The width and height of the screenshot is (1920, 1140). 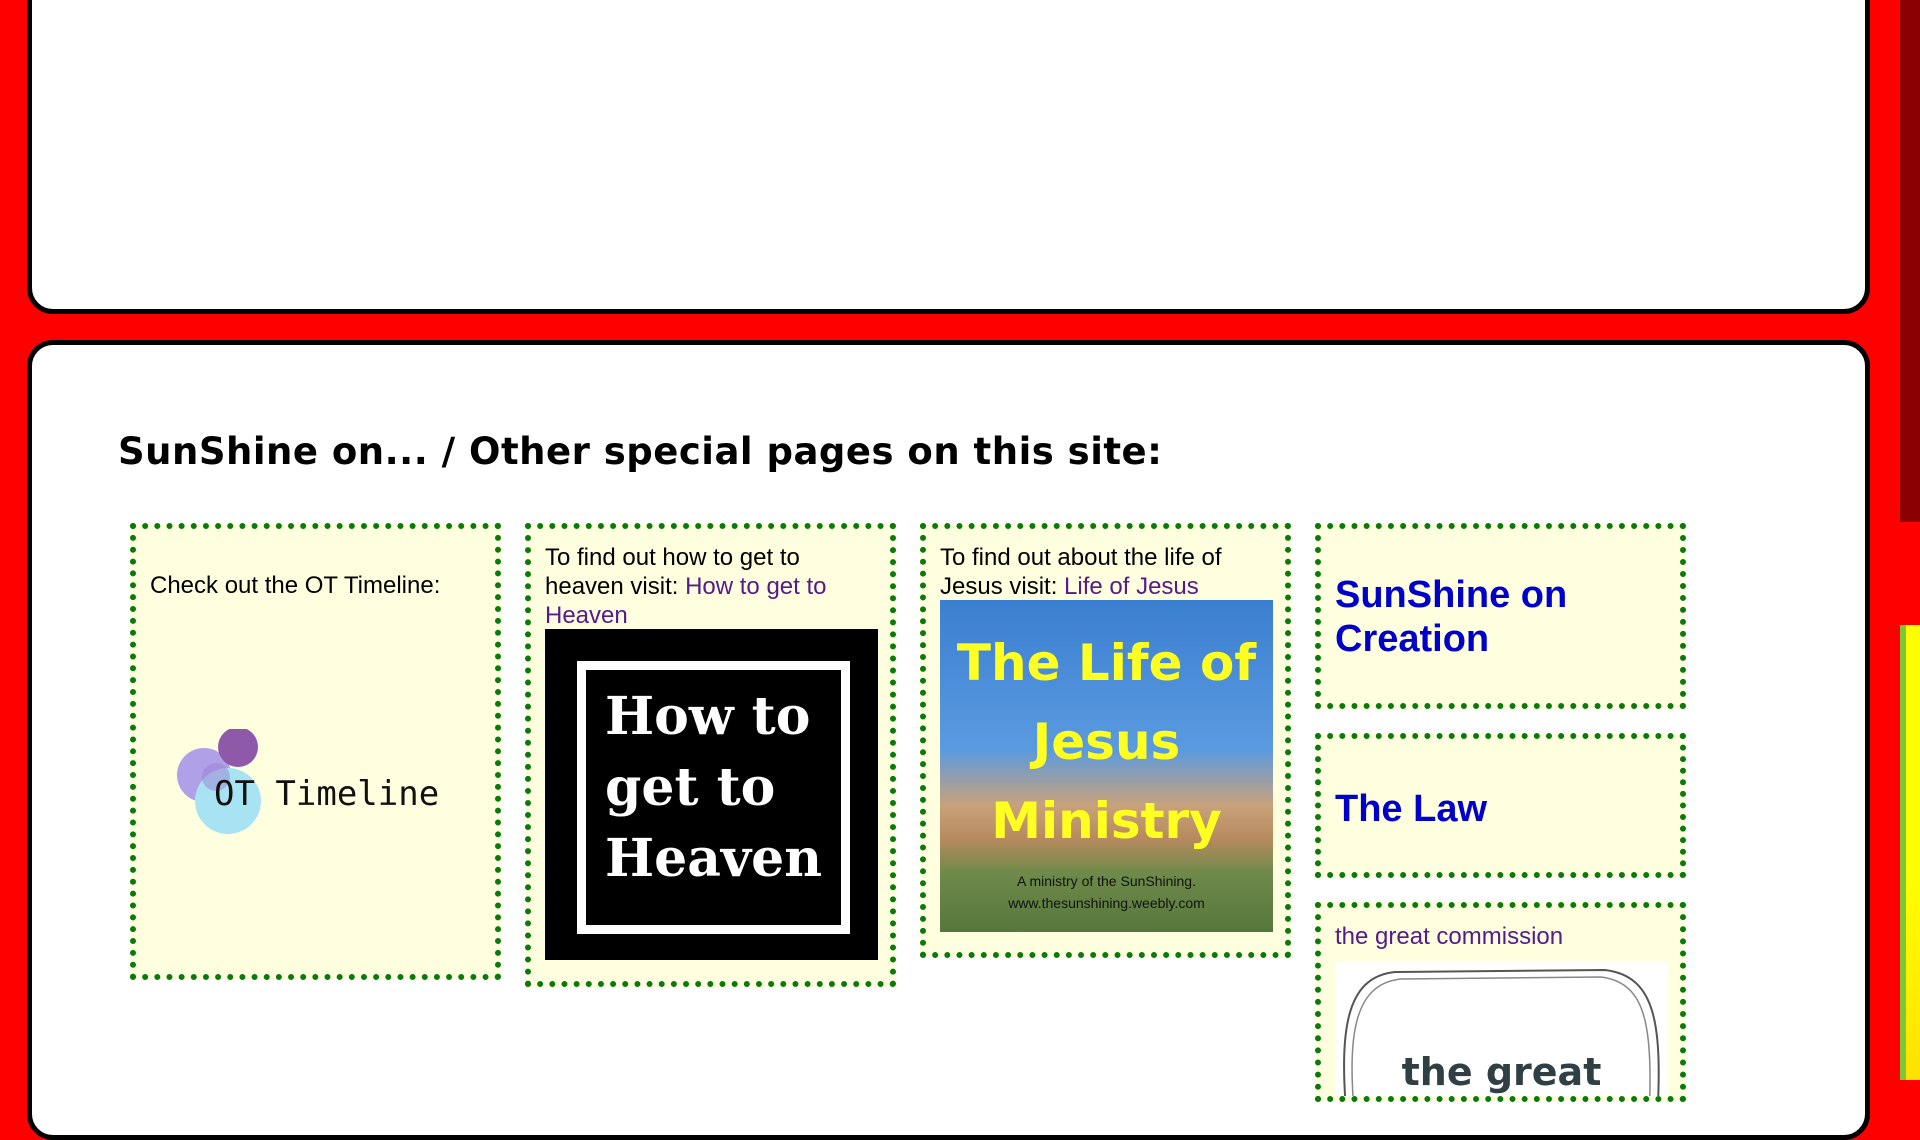 I want to click on heaven-image-title: How to get to Heaven, so click(x=714, y=787).